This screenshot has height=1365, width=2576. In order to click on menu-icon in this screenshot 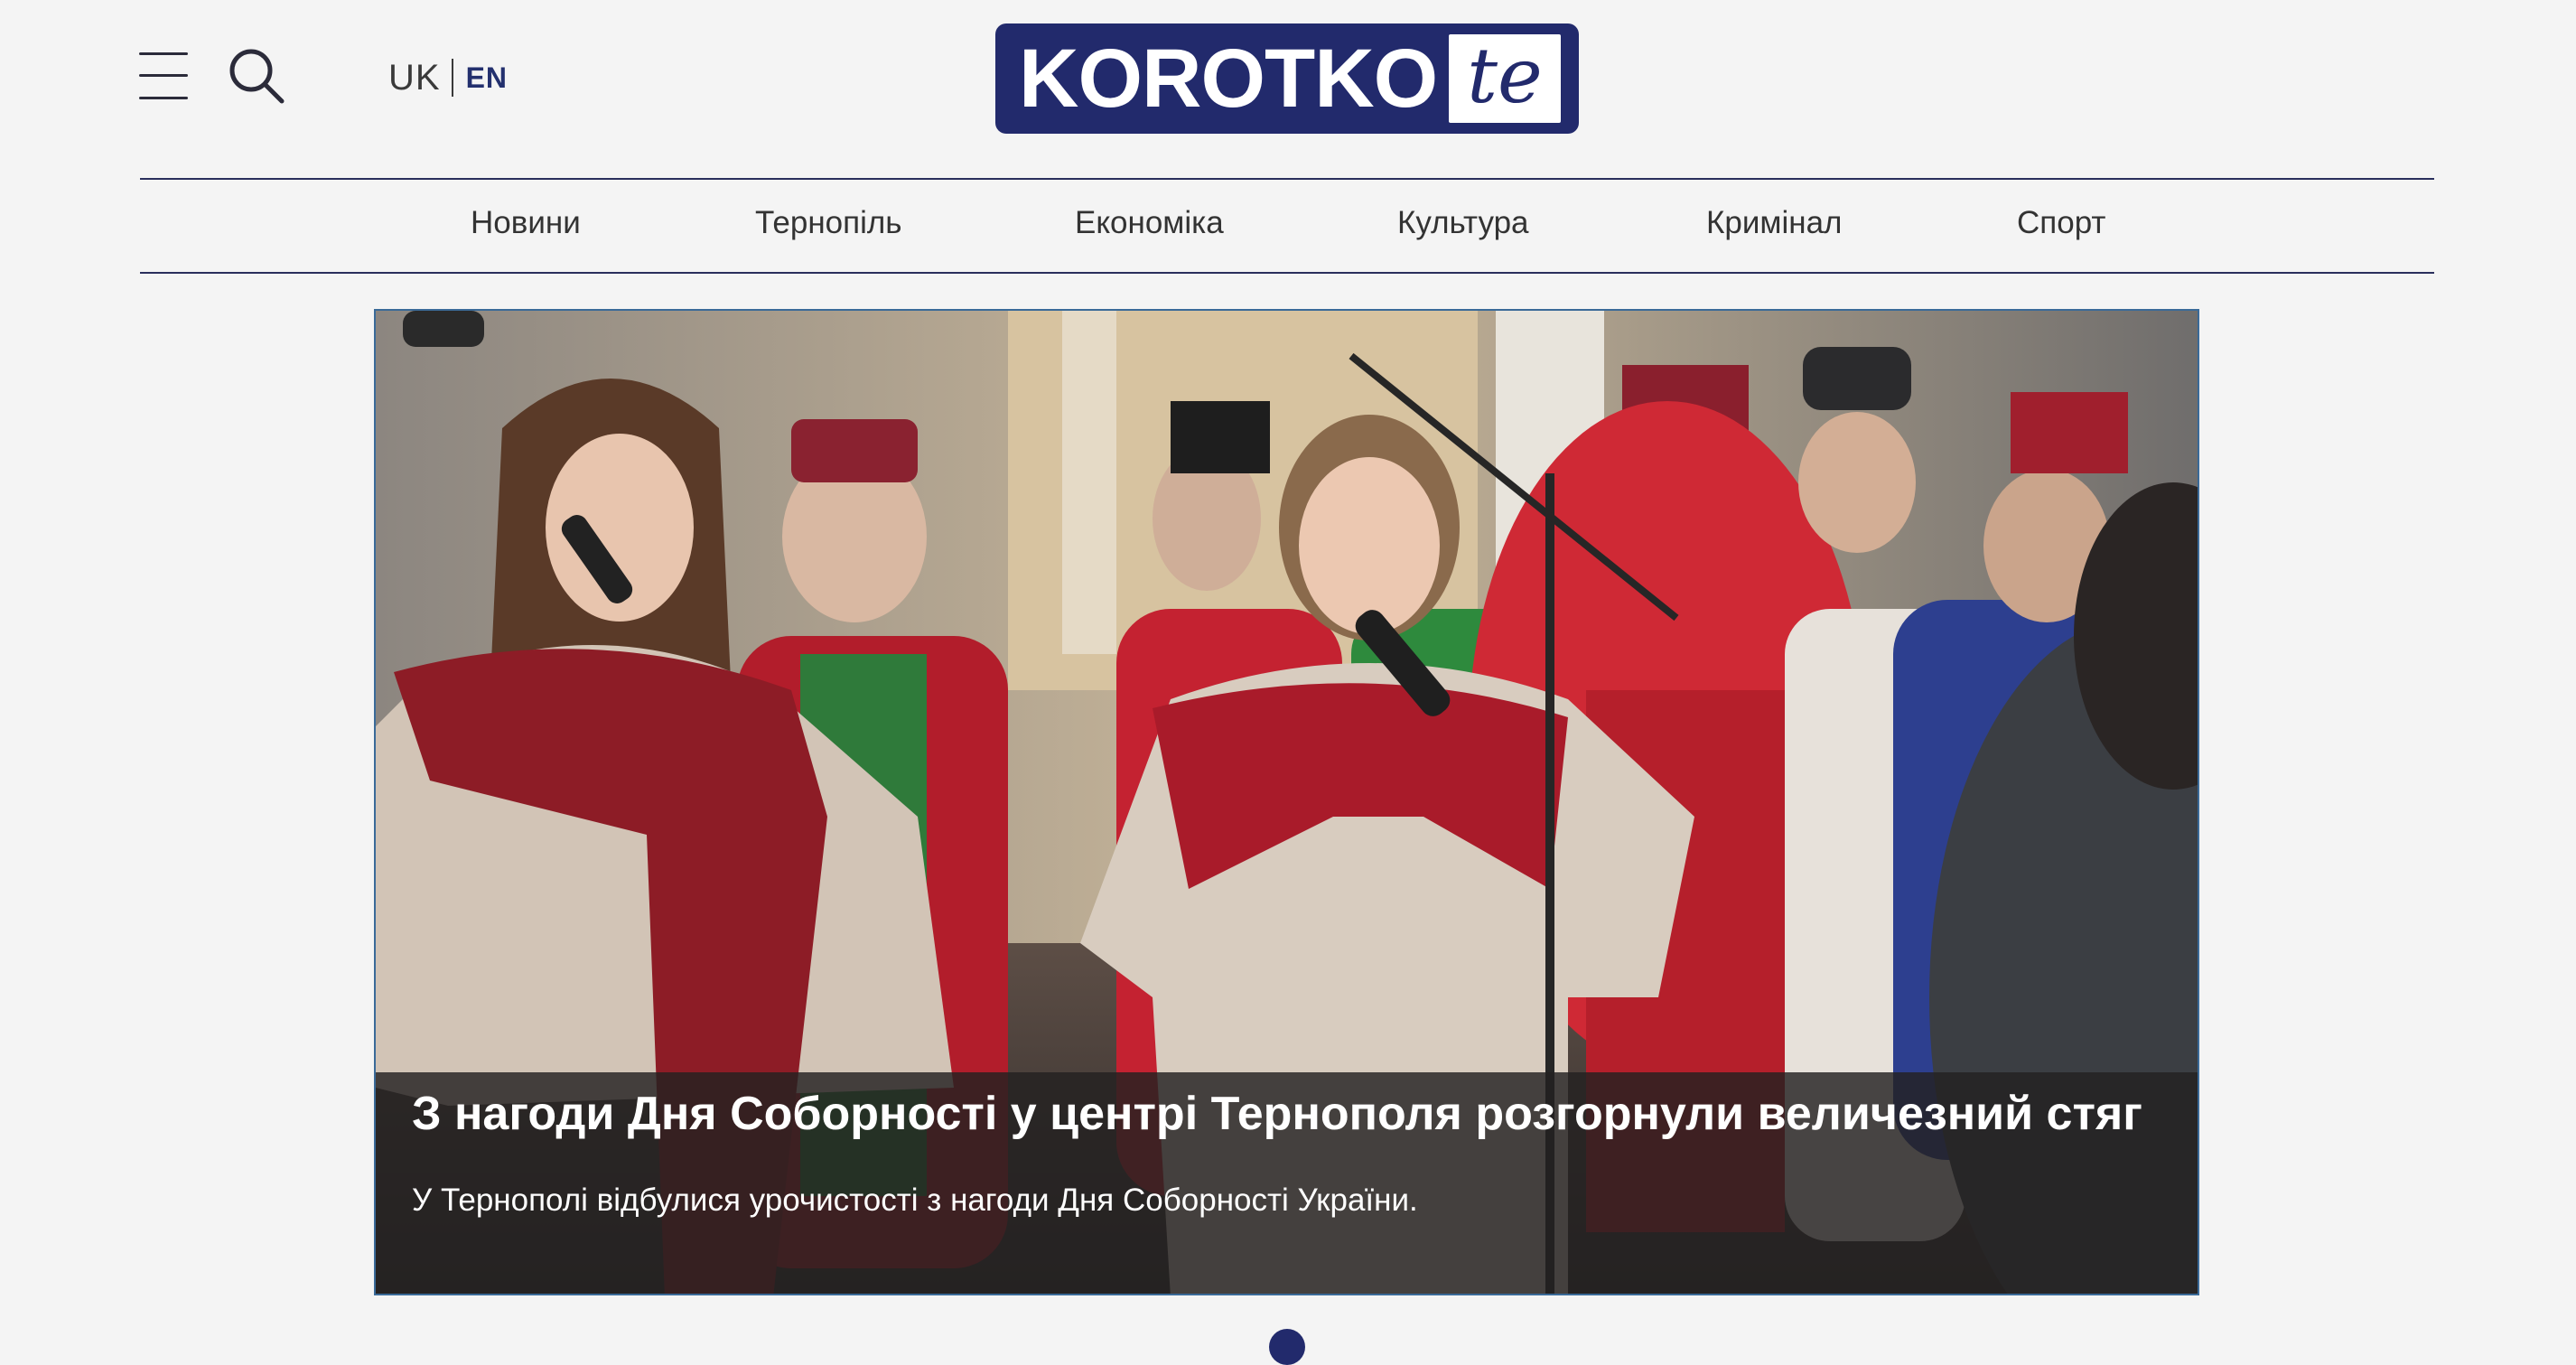, I will do `click(164, 76)`.